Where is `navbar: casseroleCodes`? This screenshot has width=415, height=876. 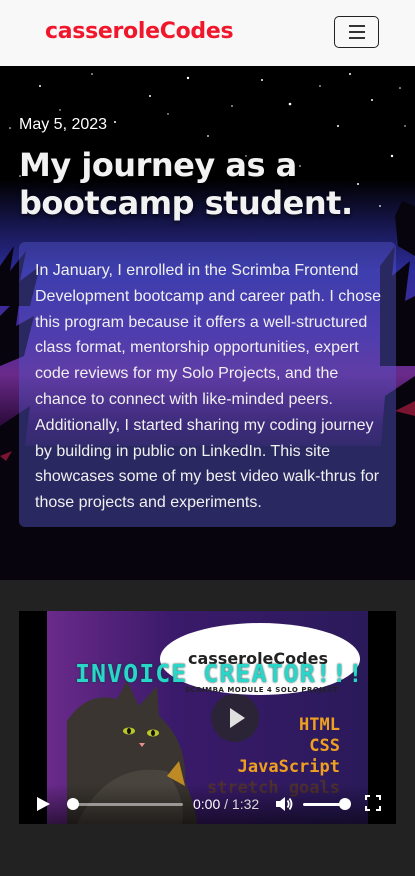 navbar: casseroleCodes is located at coordinates (207, 33).